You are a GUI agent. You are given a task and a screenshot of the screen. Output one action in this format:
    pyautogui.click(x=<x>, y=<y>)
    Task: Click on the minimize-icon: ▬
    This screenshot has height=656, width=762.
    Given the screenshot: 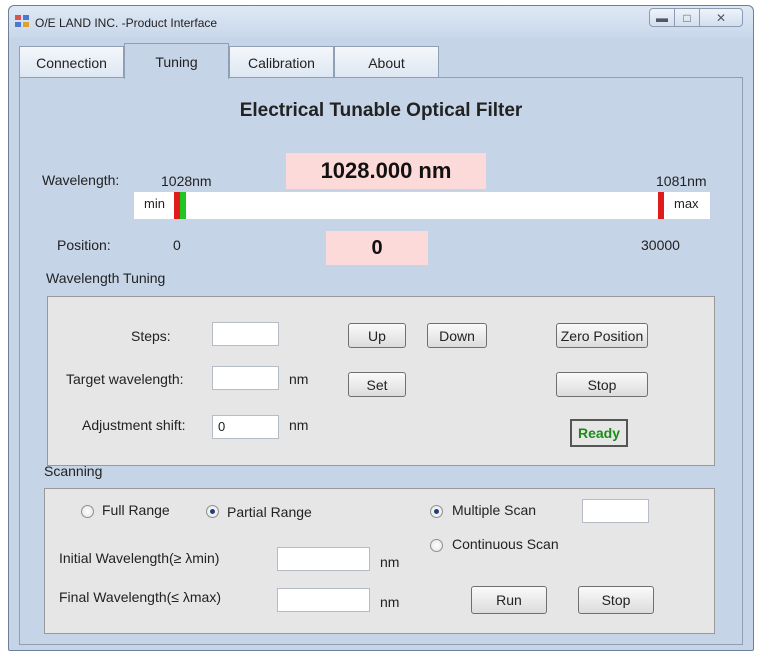 What is the action you would take?
    pyautogui.click(x=662, y=17)
    